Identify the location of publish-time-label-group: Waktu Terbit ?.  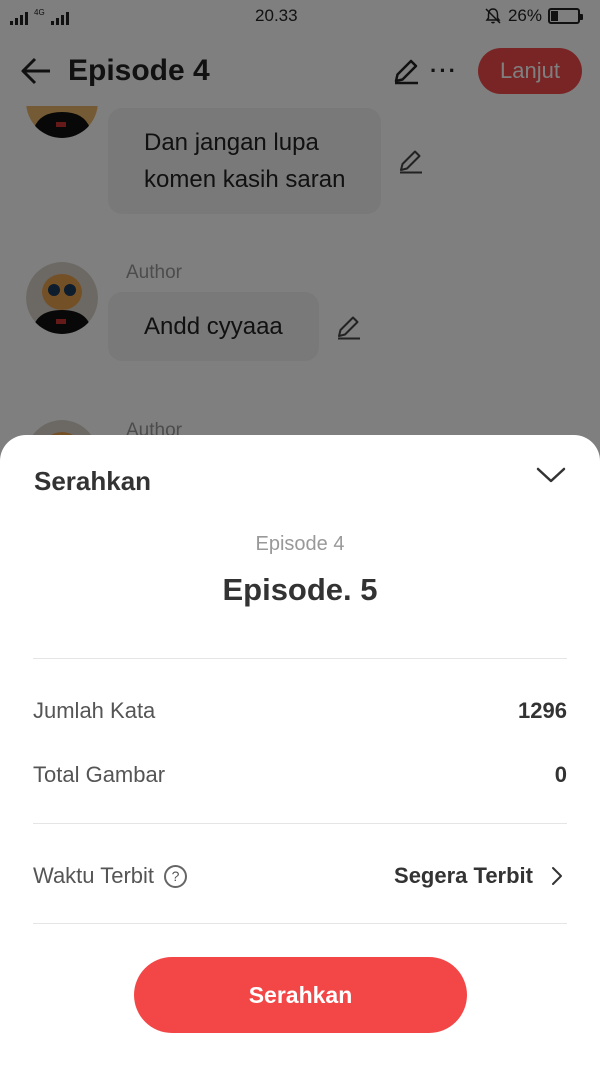
(110, 876).